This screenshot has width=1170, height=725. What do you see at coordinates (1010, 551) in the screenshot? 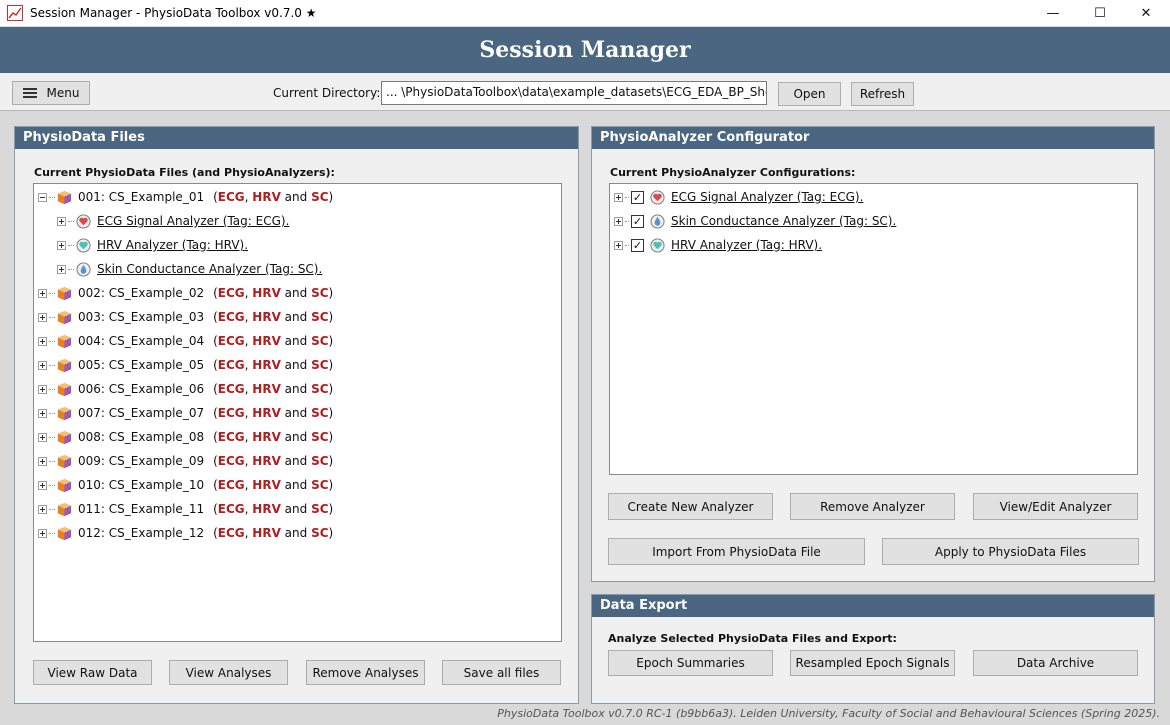
I see `apply-to-physiodata-button: Apply to PhysioData Files` at bounding box center [1010, 551].